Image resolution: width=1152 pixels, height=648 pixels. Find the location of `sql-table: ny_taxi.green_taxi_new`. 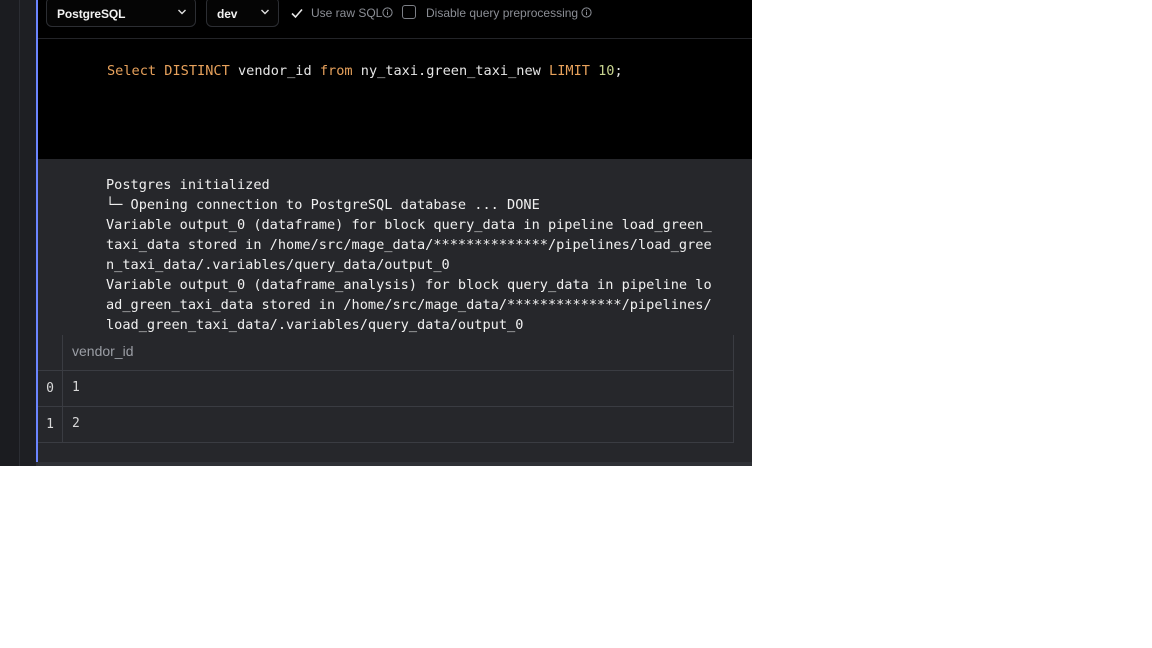

sql-table: ny_taxi.green_taxi_new is located at coordinates (450, 71).